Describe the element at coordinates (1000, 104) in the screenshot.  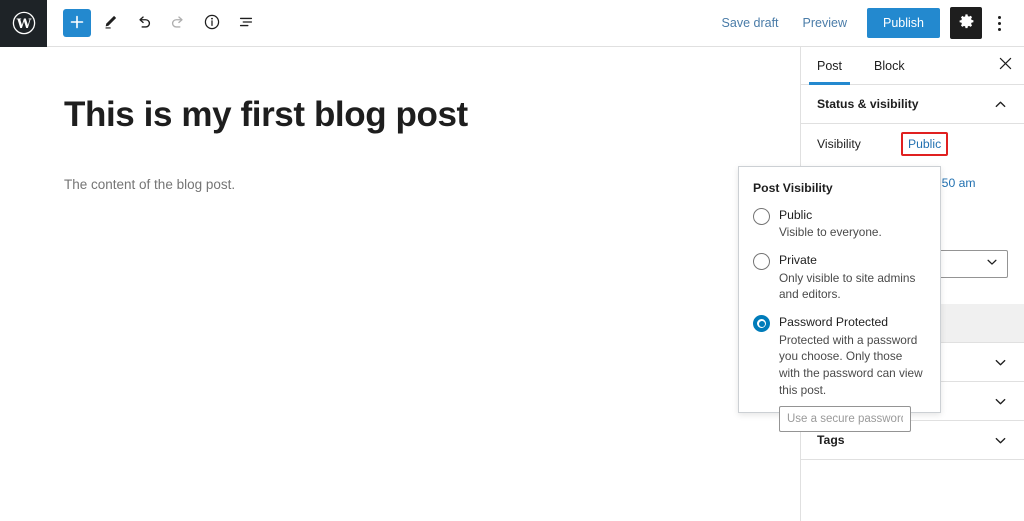
I see `chevron-up-icon` at that location.